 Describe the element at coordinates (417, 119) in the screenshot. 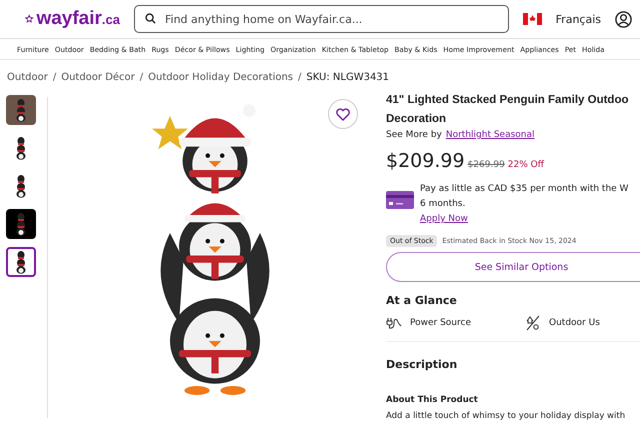

I see `product-title: Decoration` at that location.